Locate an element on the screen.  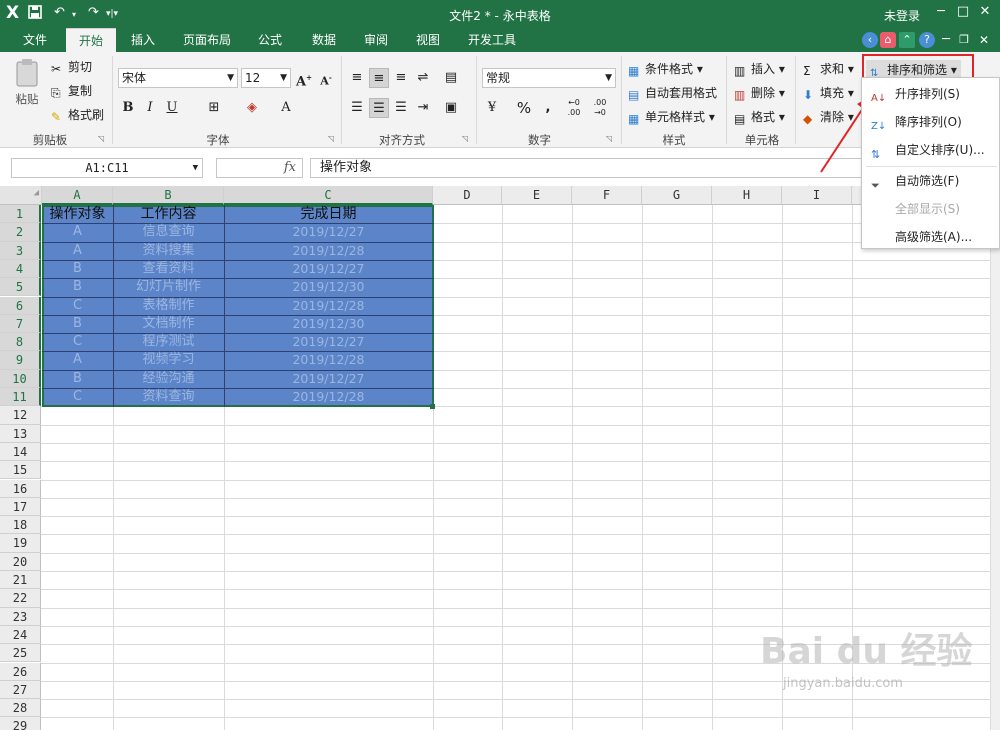
data-cell-B4: 查看资料 is located at coordinates (168, 269).